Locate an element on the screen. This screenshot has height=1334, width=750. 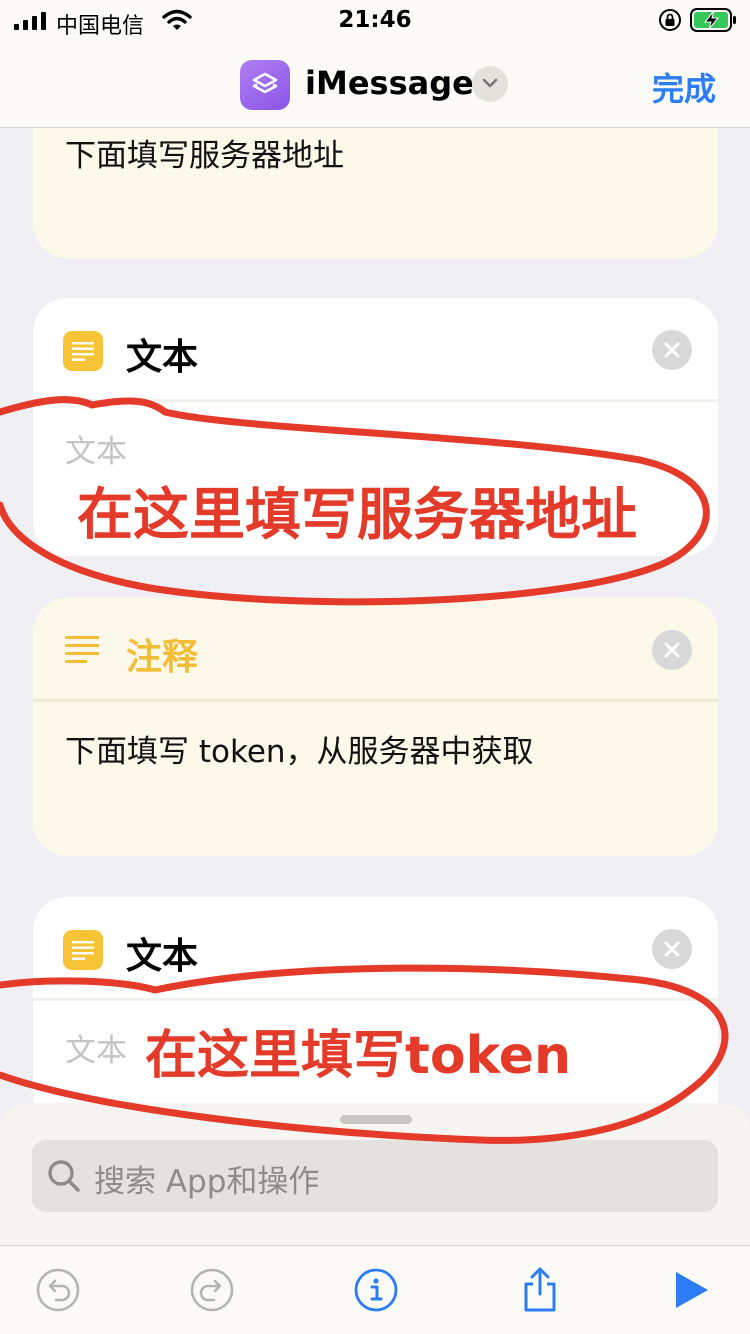
status-bar: 中国电信 21:46 is located at coordinates (375, 21).